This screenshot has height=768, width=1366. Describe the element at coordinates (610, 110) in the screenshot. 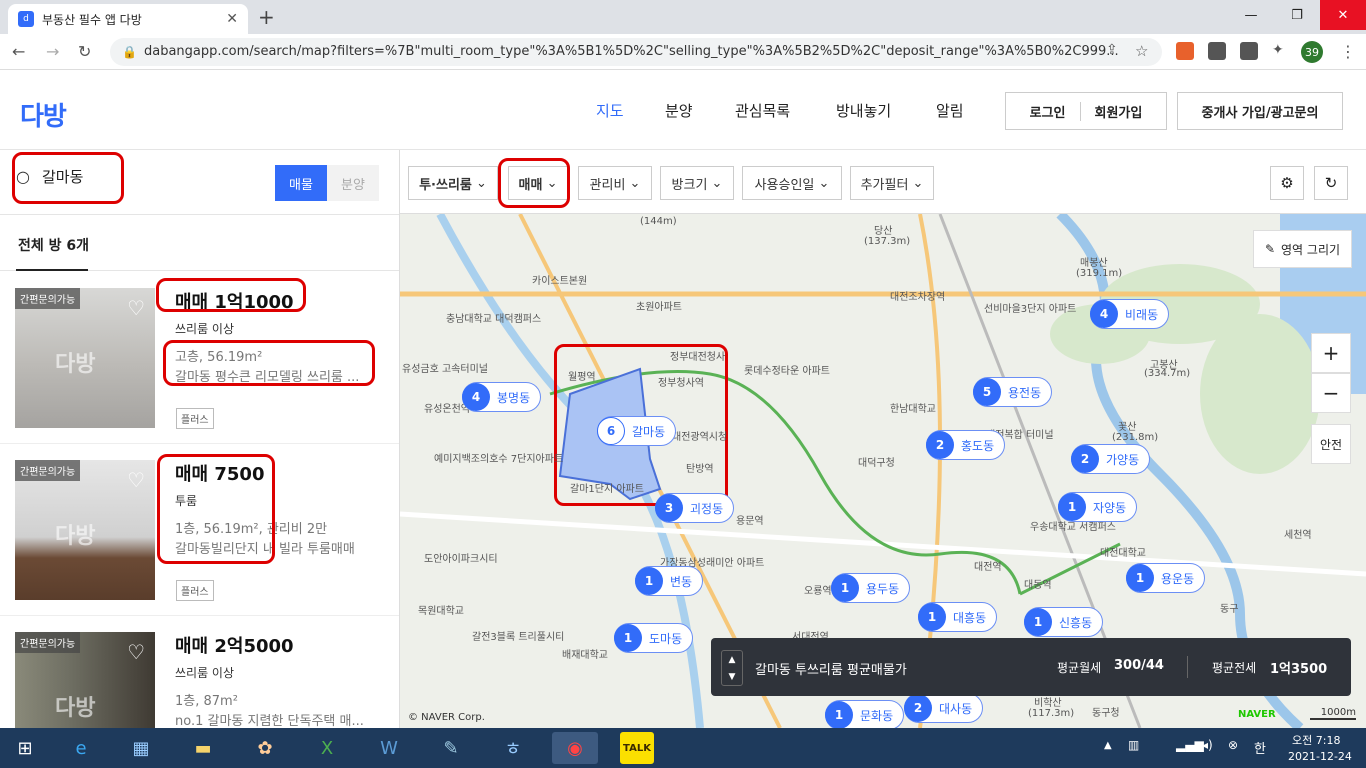

I see `nav-map: 지도` at that location.